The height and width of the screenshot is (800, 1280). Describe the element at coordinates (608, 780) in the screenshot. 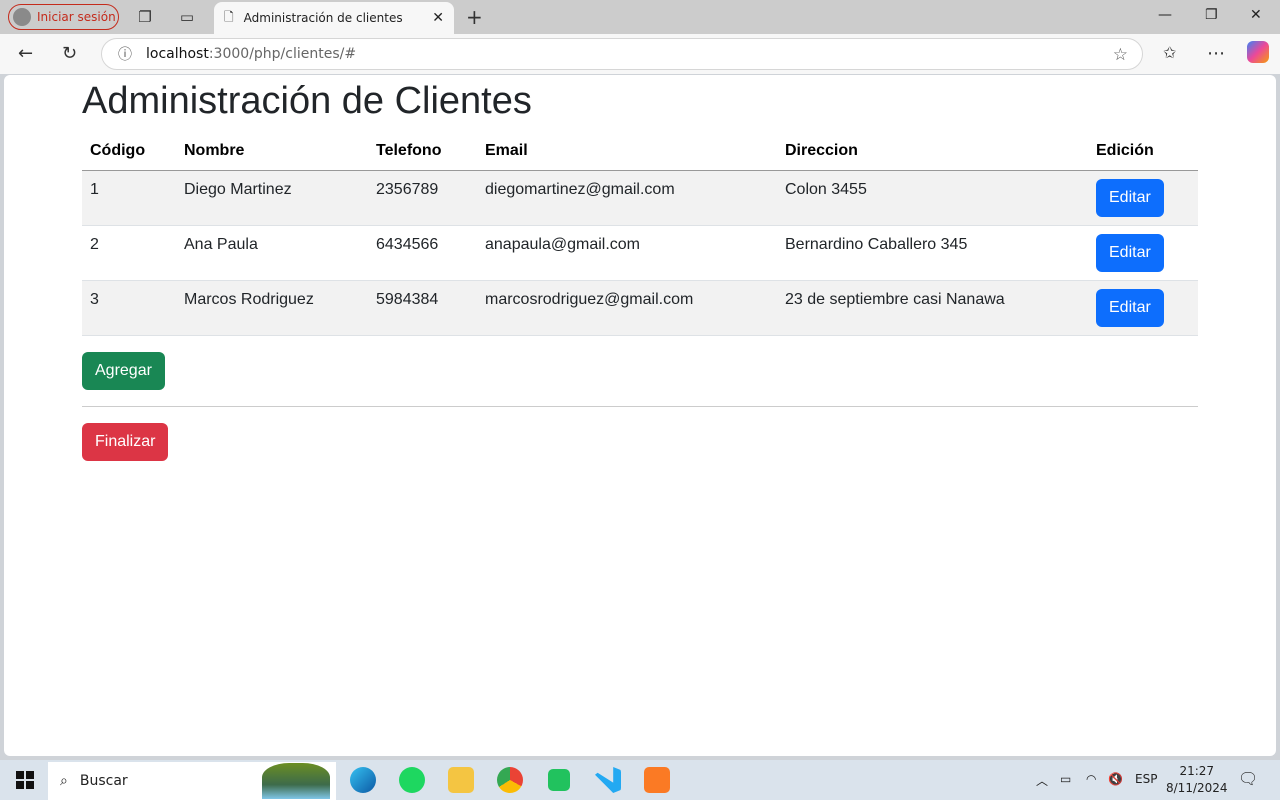

I see `vscode-icon` at that location.